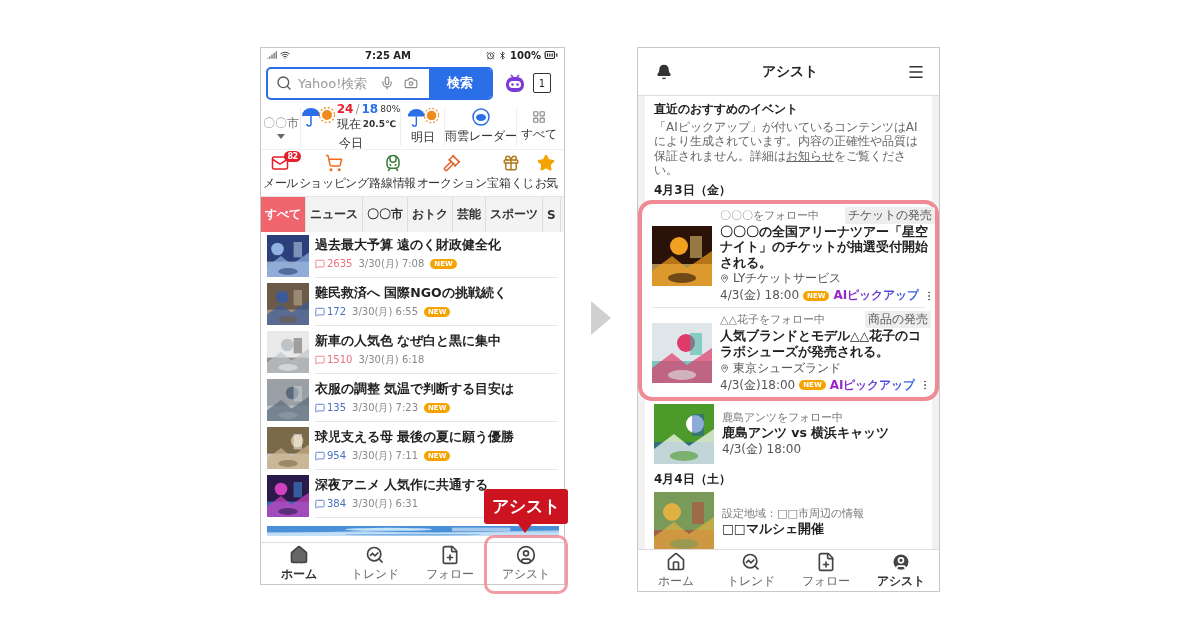  I want to click on now-temp: 20.5℃, so click(379, 124).